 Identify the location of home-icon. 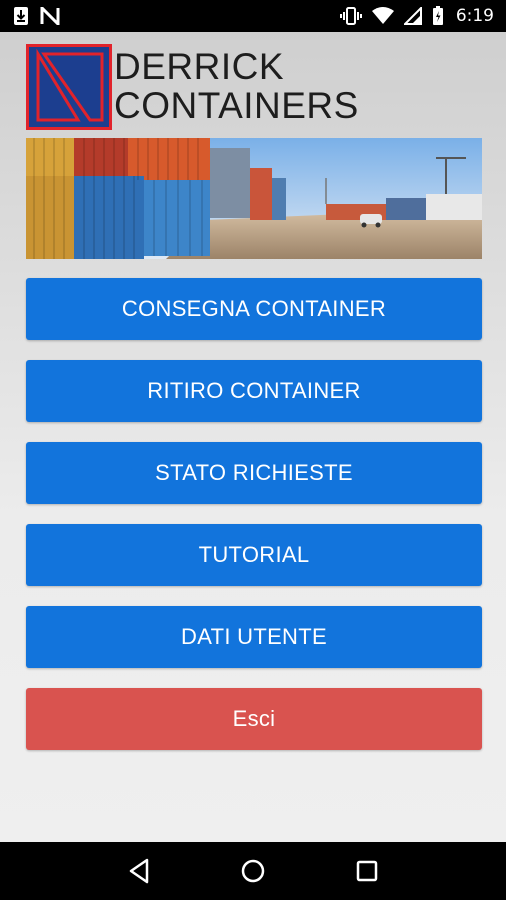
(253, 871).